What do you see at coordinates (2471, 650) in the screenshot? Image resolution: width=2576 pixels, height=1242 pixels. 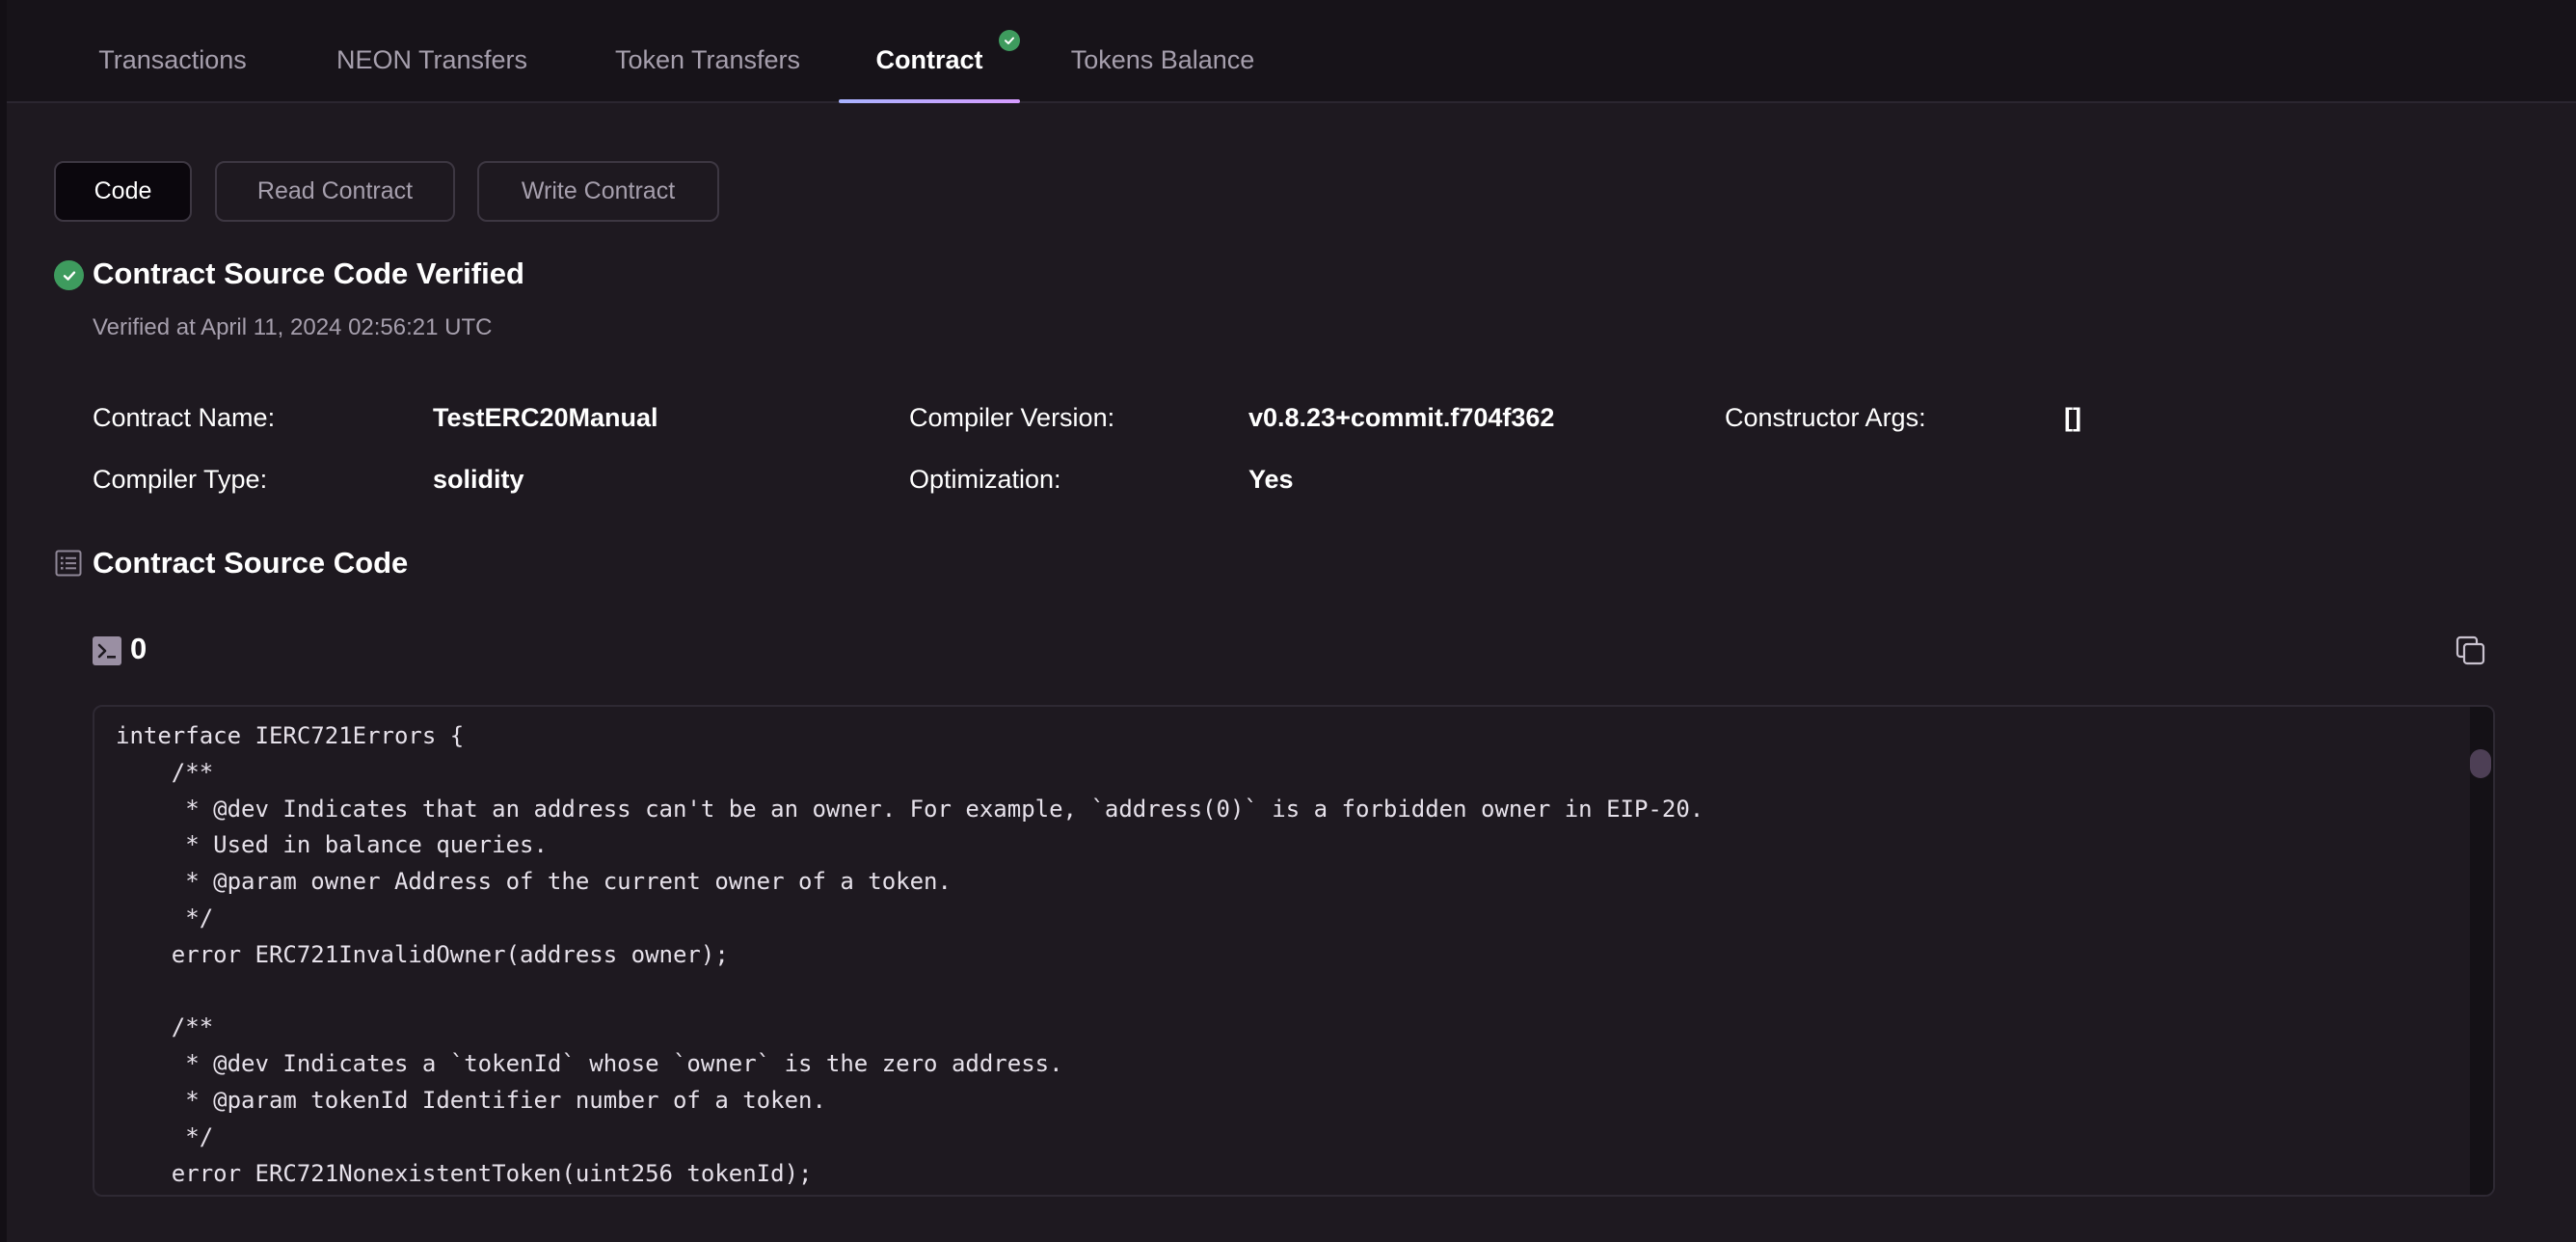 I see `copy-icon` at bounding box center [2471, 650].